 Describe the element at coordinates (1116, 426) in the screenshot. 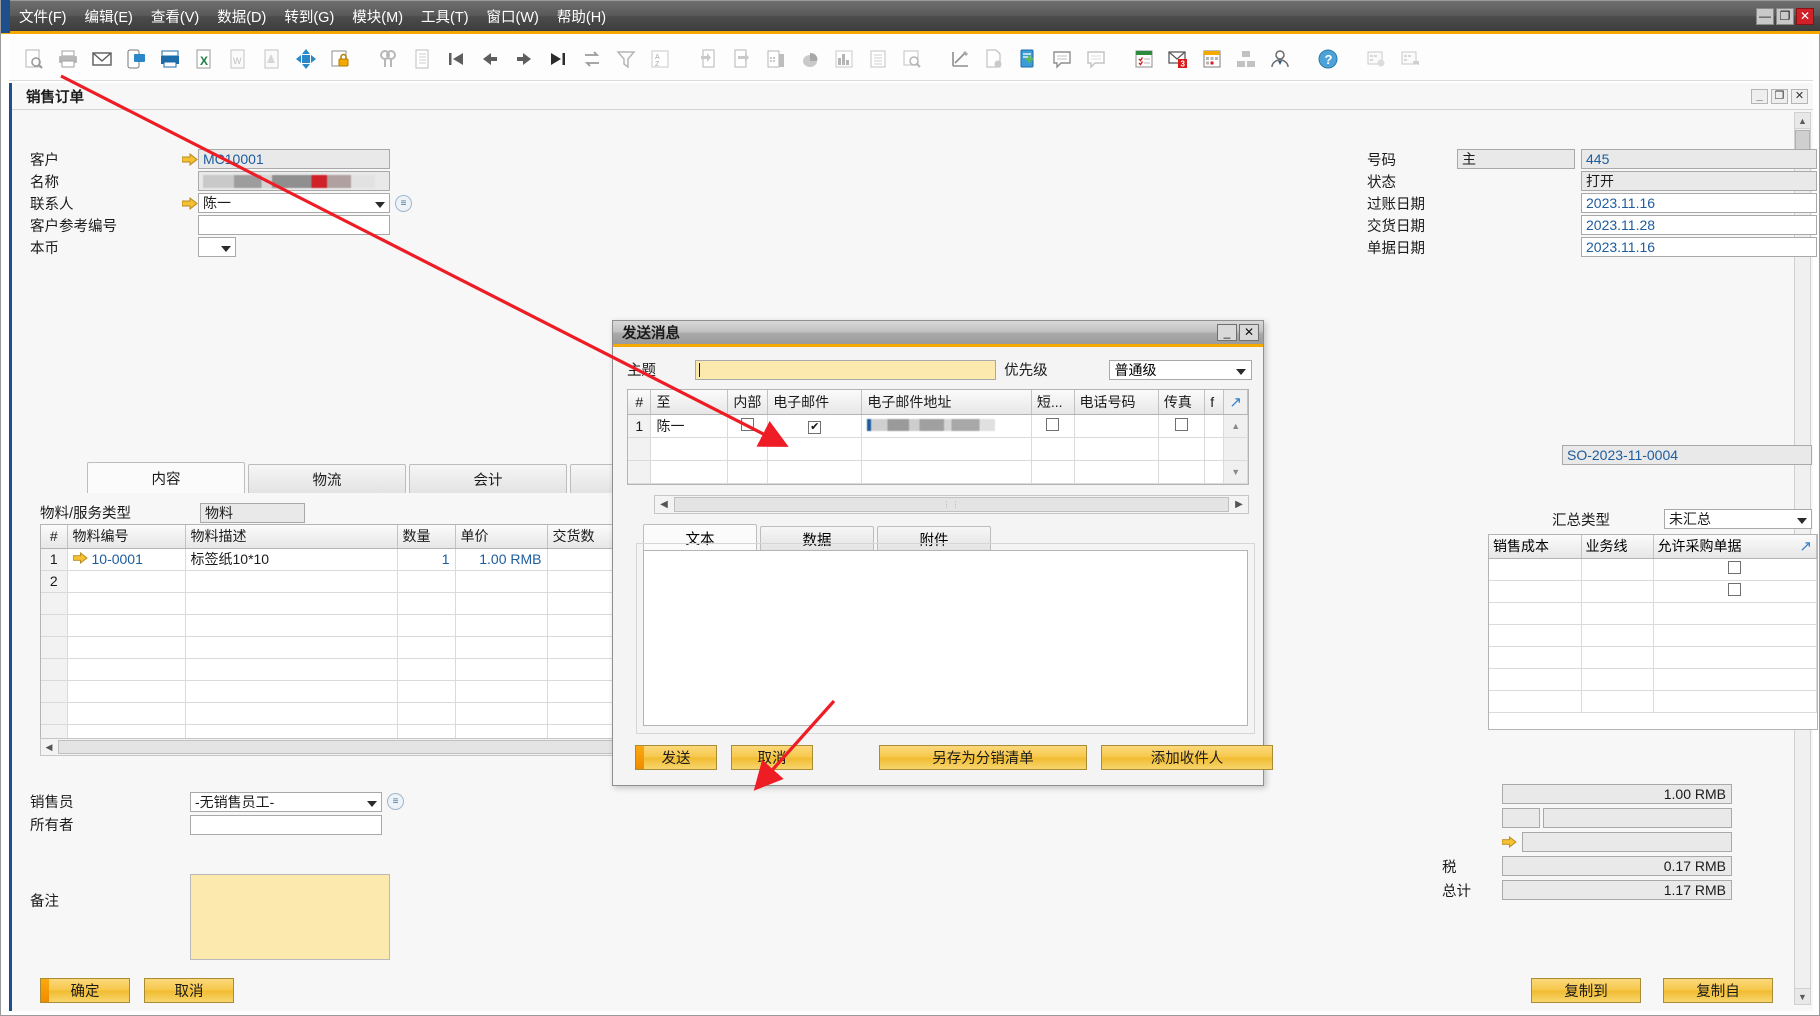

I see `cell-phone` at that location.